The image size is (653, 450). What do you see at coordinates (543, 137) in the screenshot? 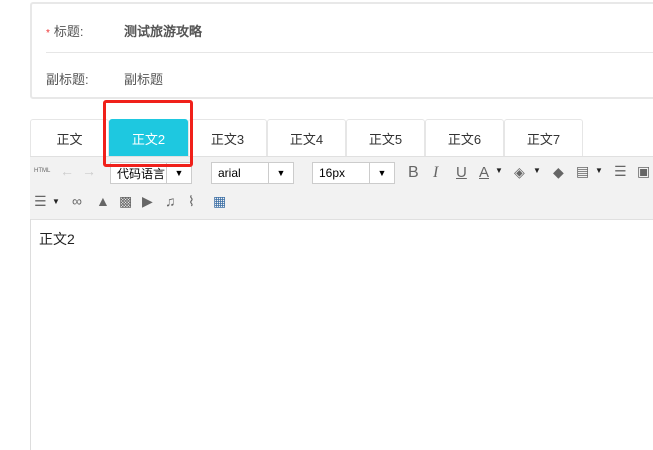
I see `tab-content-7: 正文7` at bounding box center [543, 137].